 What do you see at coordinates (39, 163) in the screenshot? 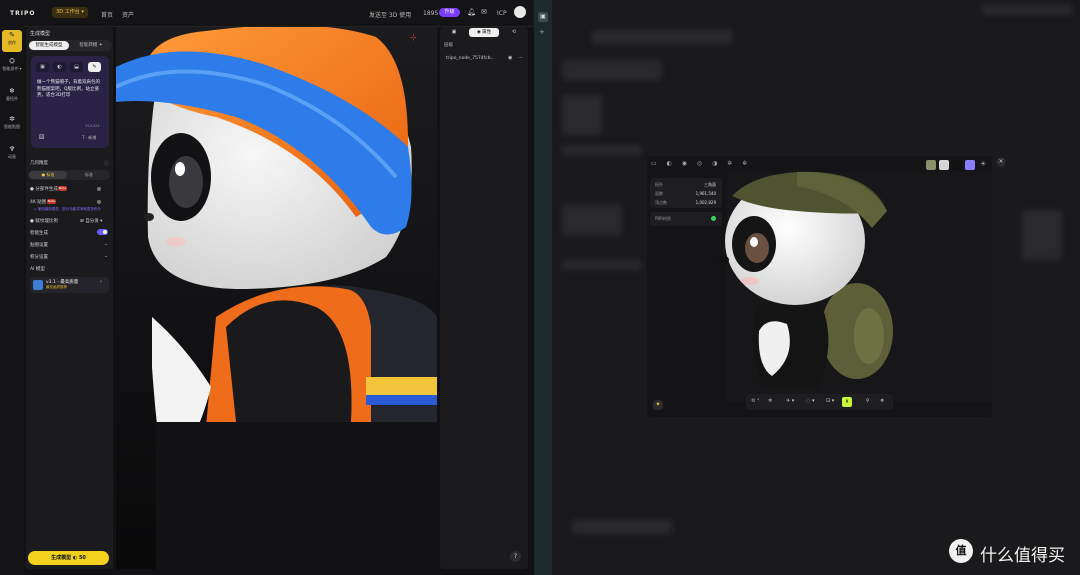
I see `geometry-label: 几何精度` at bounding box center [39, 163].